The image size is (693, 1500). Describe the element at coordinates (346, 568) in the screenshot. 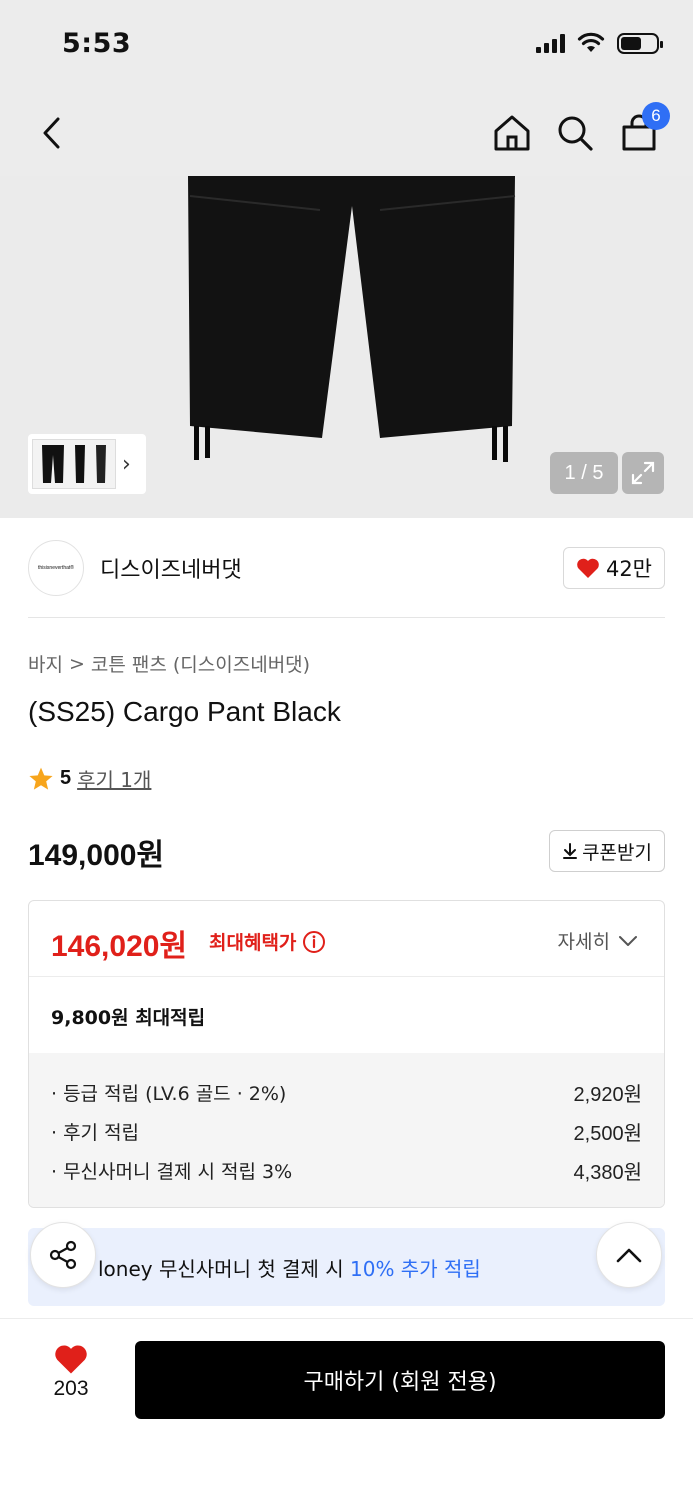

I see `brand-row: thisisneverthat® 디스이즈네버댓 42만` at that location.